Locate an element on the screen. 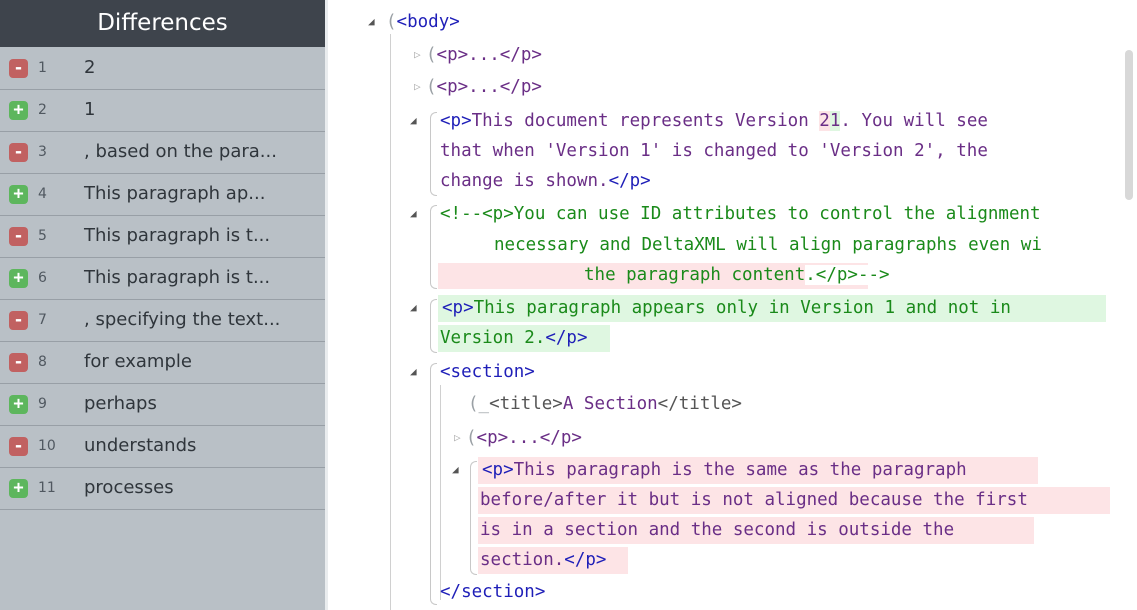 Image resolution: width=1137 pixels, height=610 pixels. difference-row: +2 1 is located at coordinates (162, 111).